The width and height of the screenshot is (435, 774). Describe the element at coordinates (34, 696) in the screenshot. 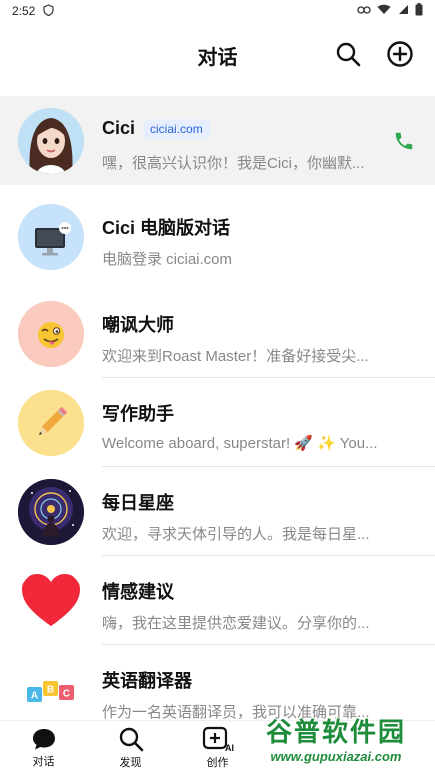

I see `svg-text: A` at that location.